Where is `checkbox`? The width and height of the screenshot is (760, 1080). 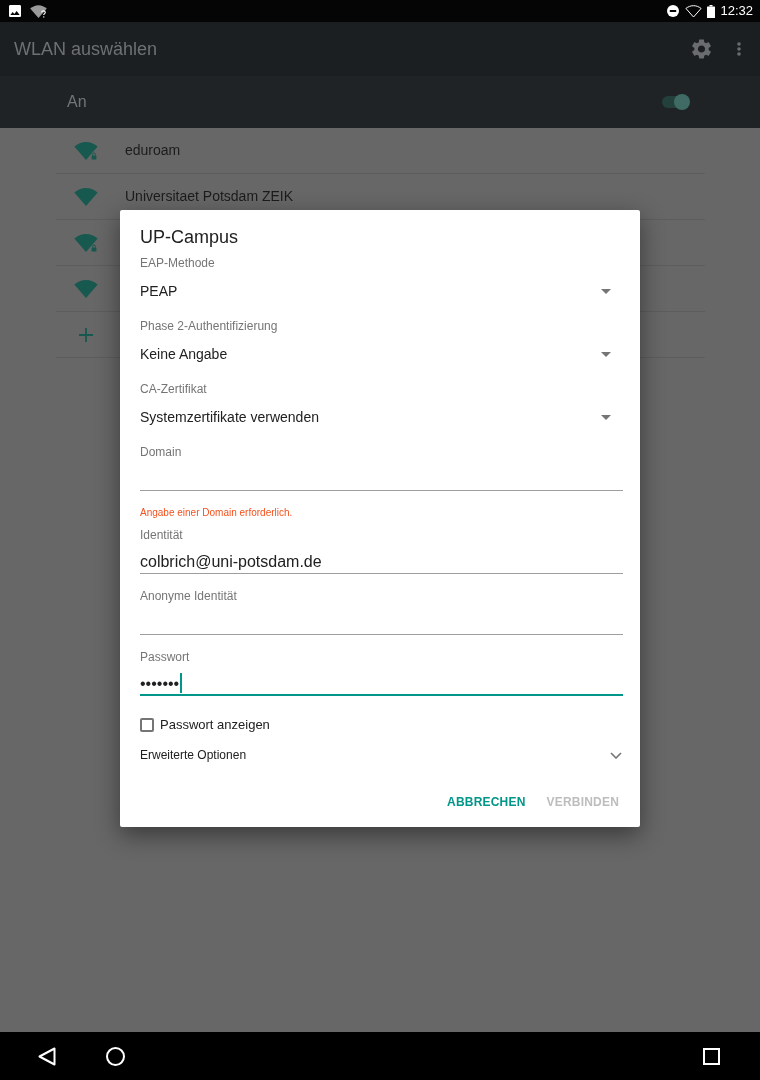
checkbox is located at coordinates (147, 725).